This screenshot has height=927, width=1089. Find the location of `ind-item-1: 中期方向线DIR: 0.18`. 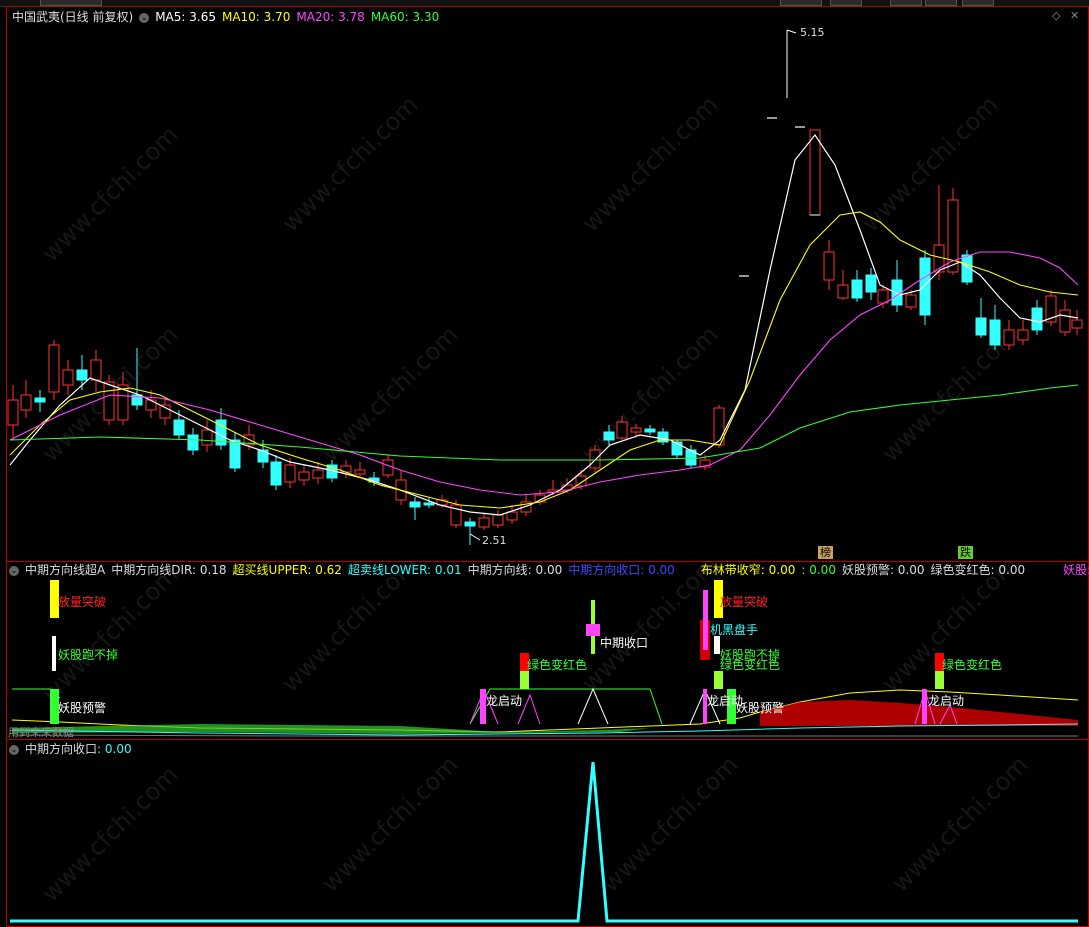

ind-item-1: 中期方向线DIR: 0.18 is located at coordinates (169, 570).